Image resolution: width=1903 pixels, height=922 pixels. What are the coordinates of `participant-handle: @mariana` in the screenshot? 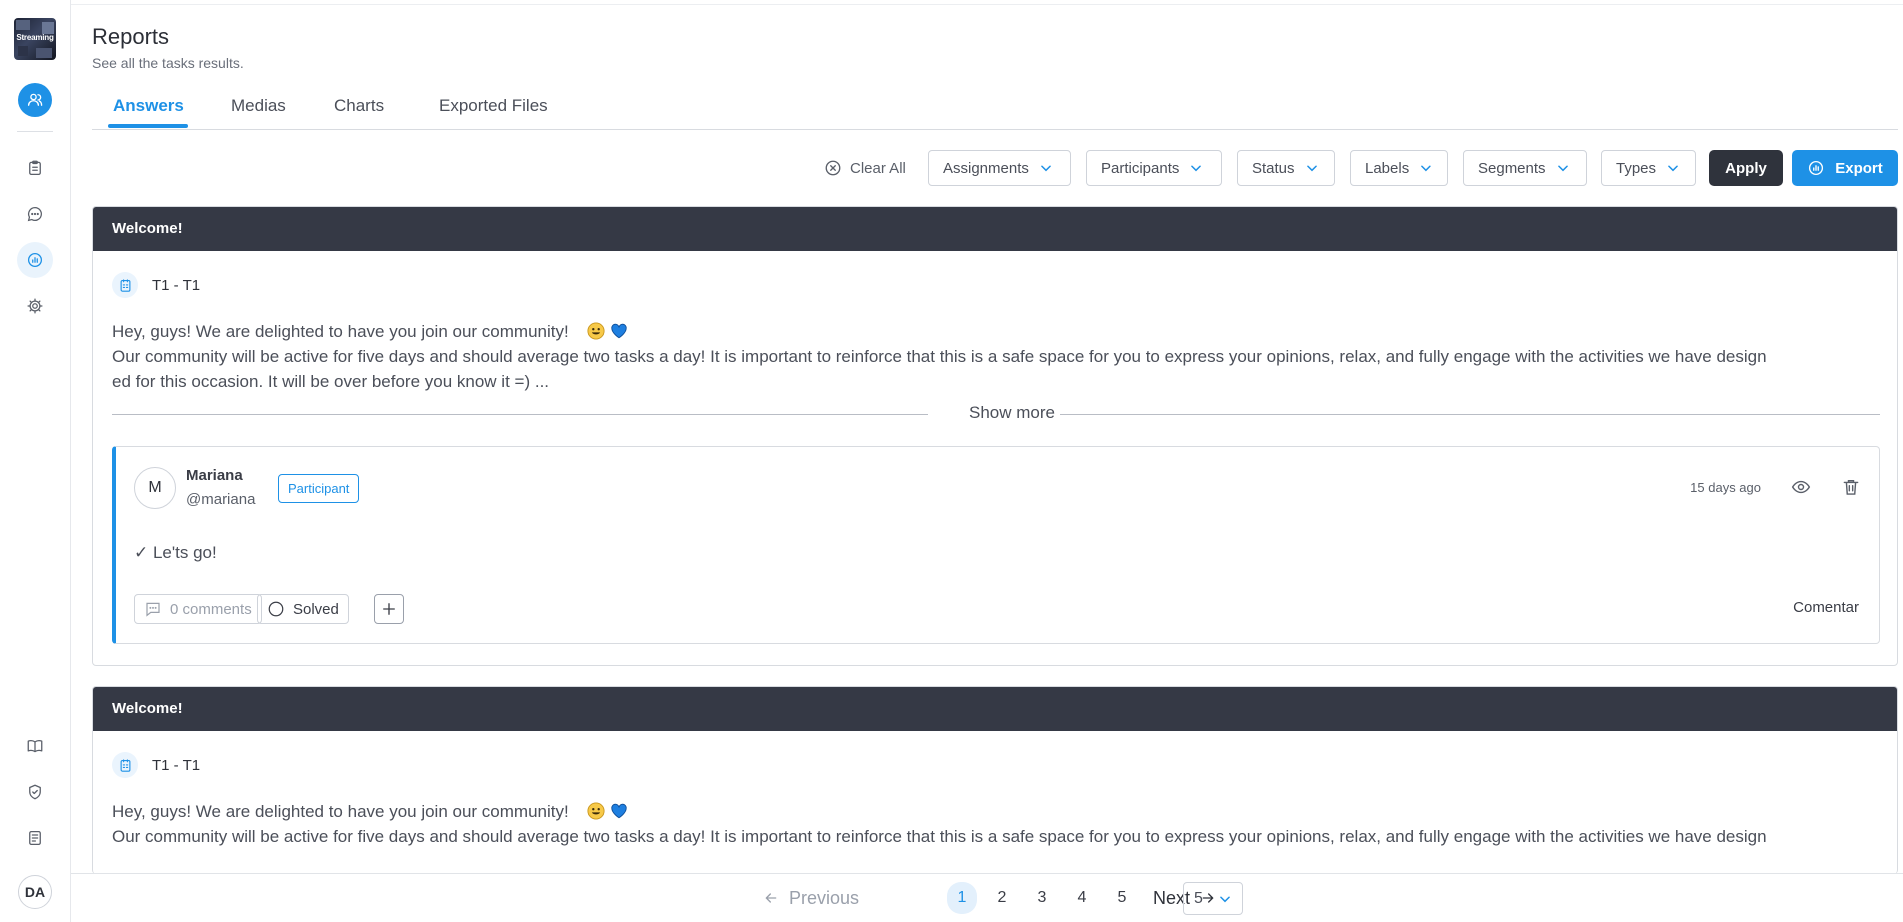 It's located at (221, 499).